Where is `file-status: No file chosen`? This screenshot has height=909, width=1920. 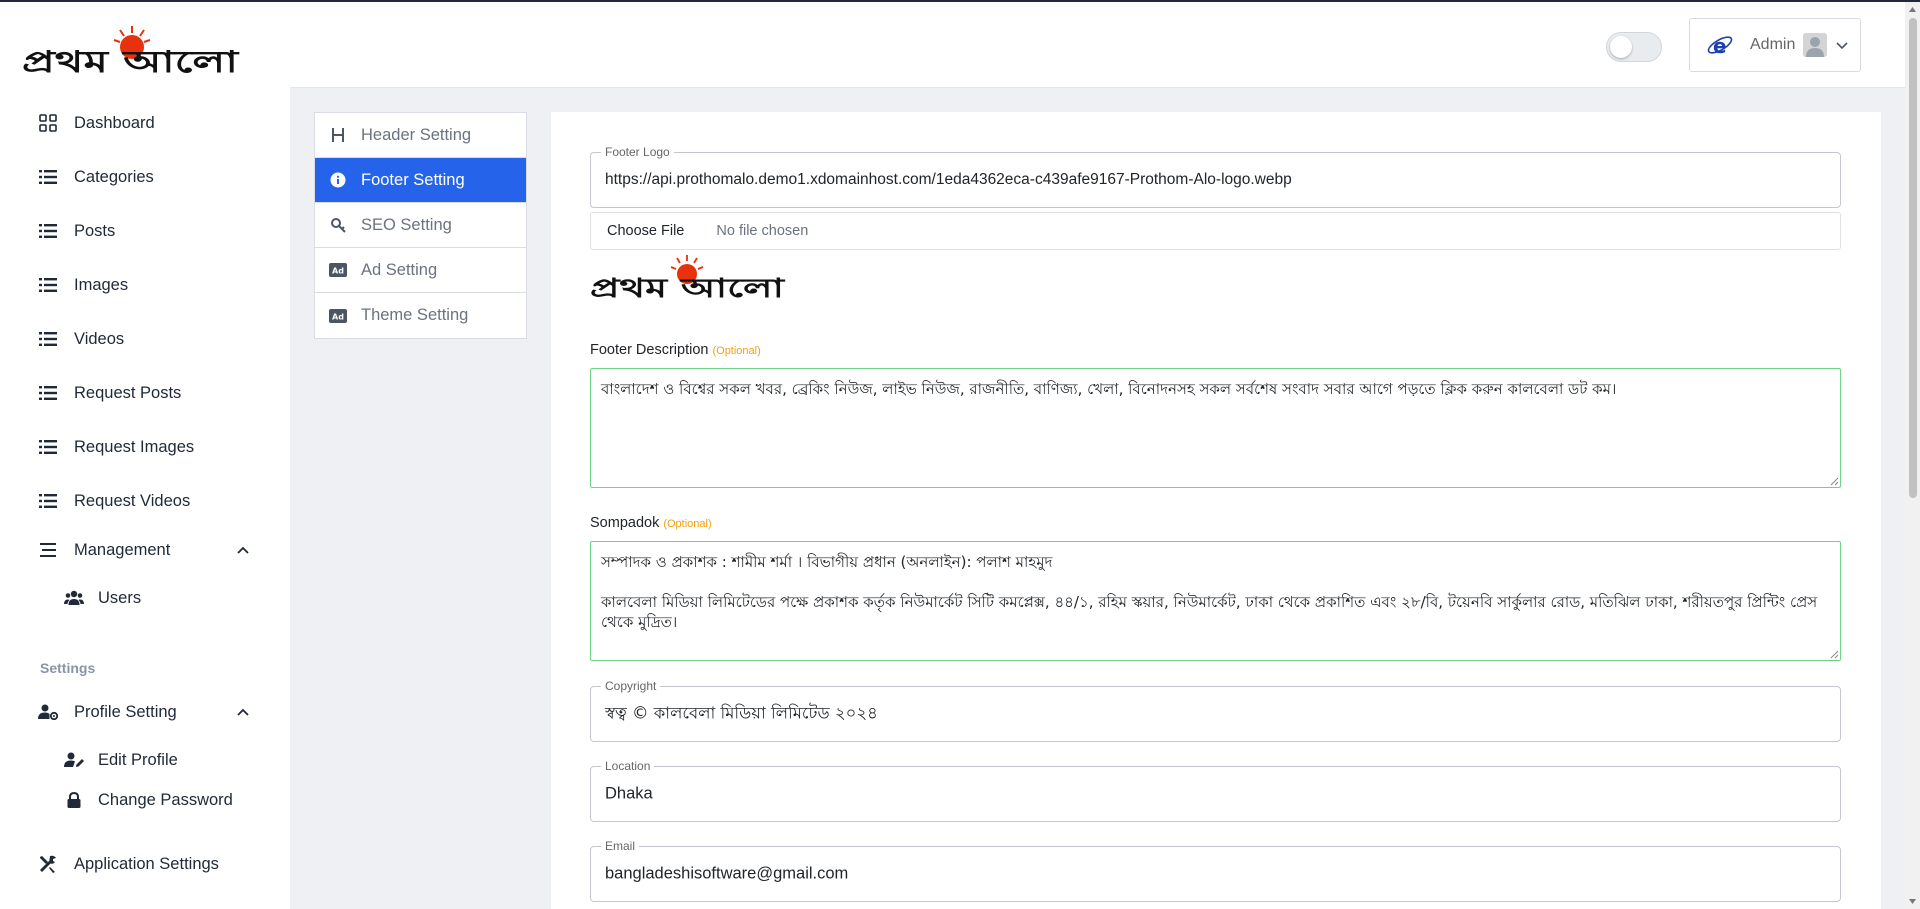 file-status: No file chosen is located at coordinates (762, 231).